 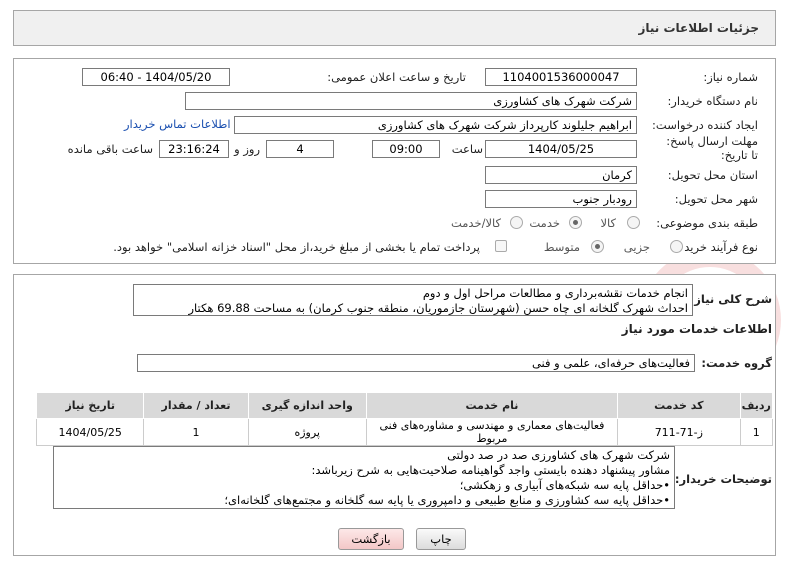 I want to click on cell-service-code: ز-71-711, so click(x=679, y=432).